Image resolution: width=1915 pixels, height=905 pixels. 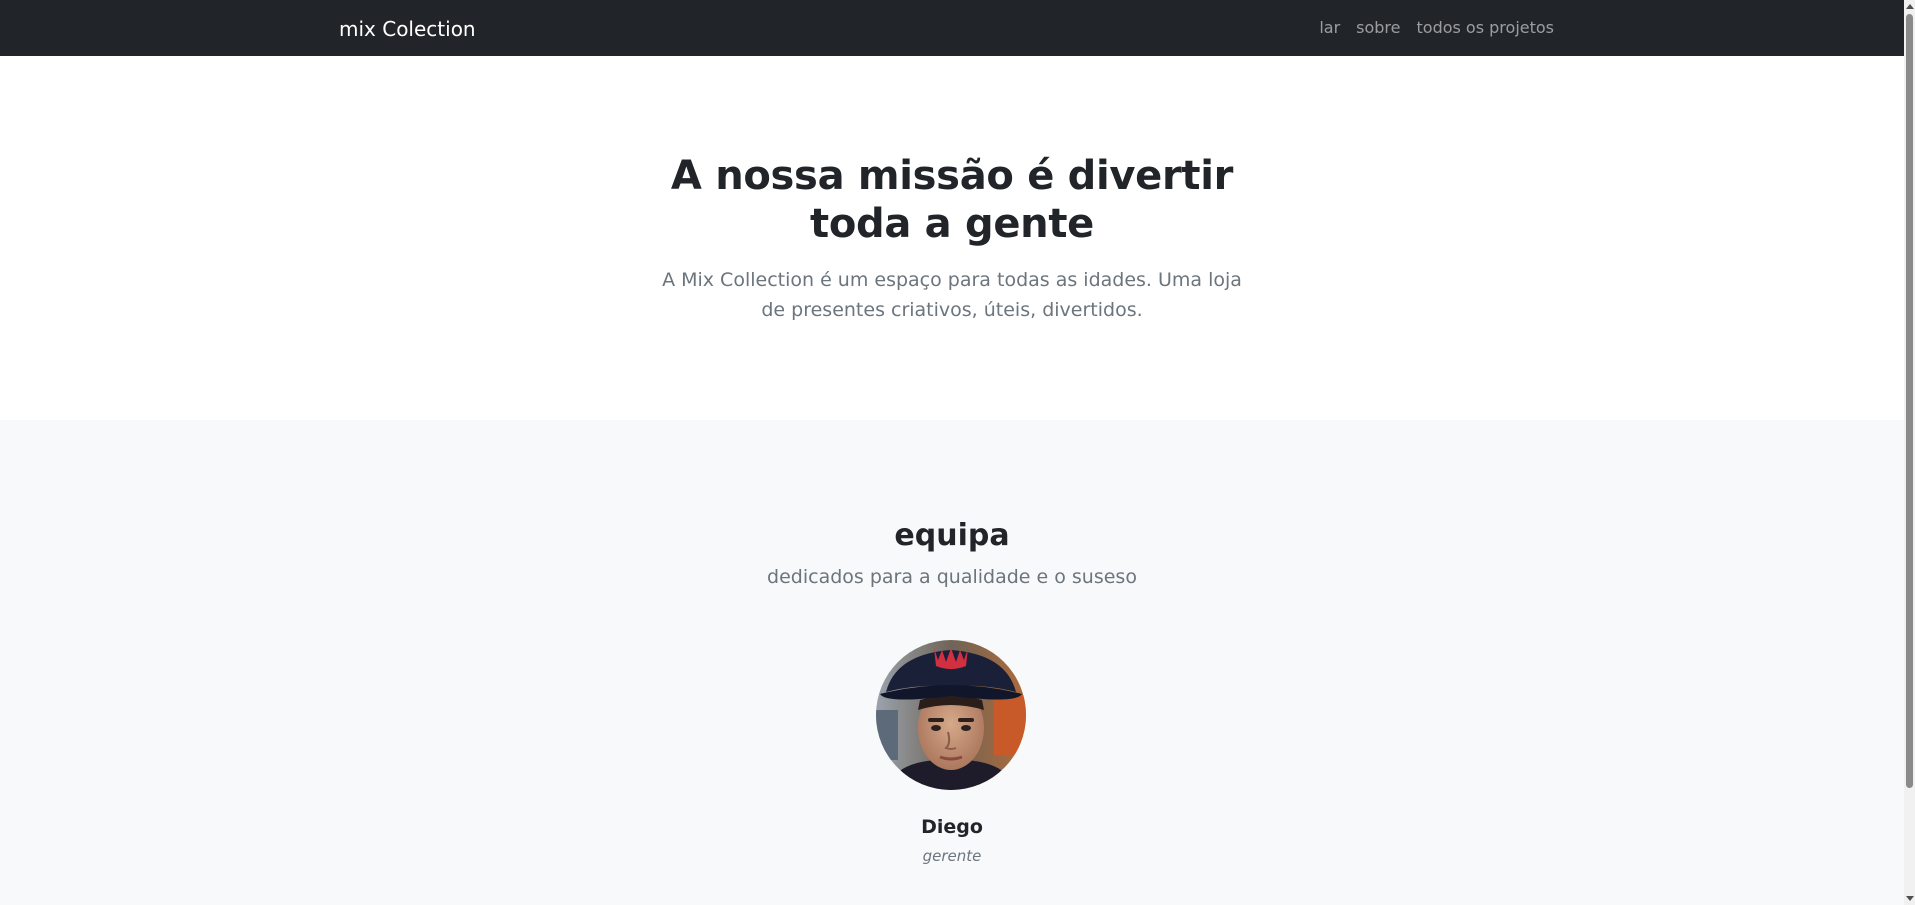 What do you see at coordinates (1910, 898) in the screenshot?
I see `scroll-down-icon` at bounding box center [1910, 898].